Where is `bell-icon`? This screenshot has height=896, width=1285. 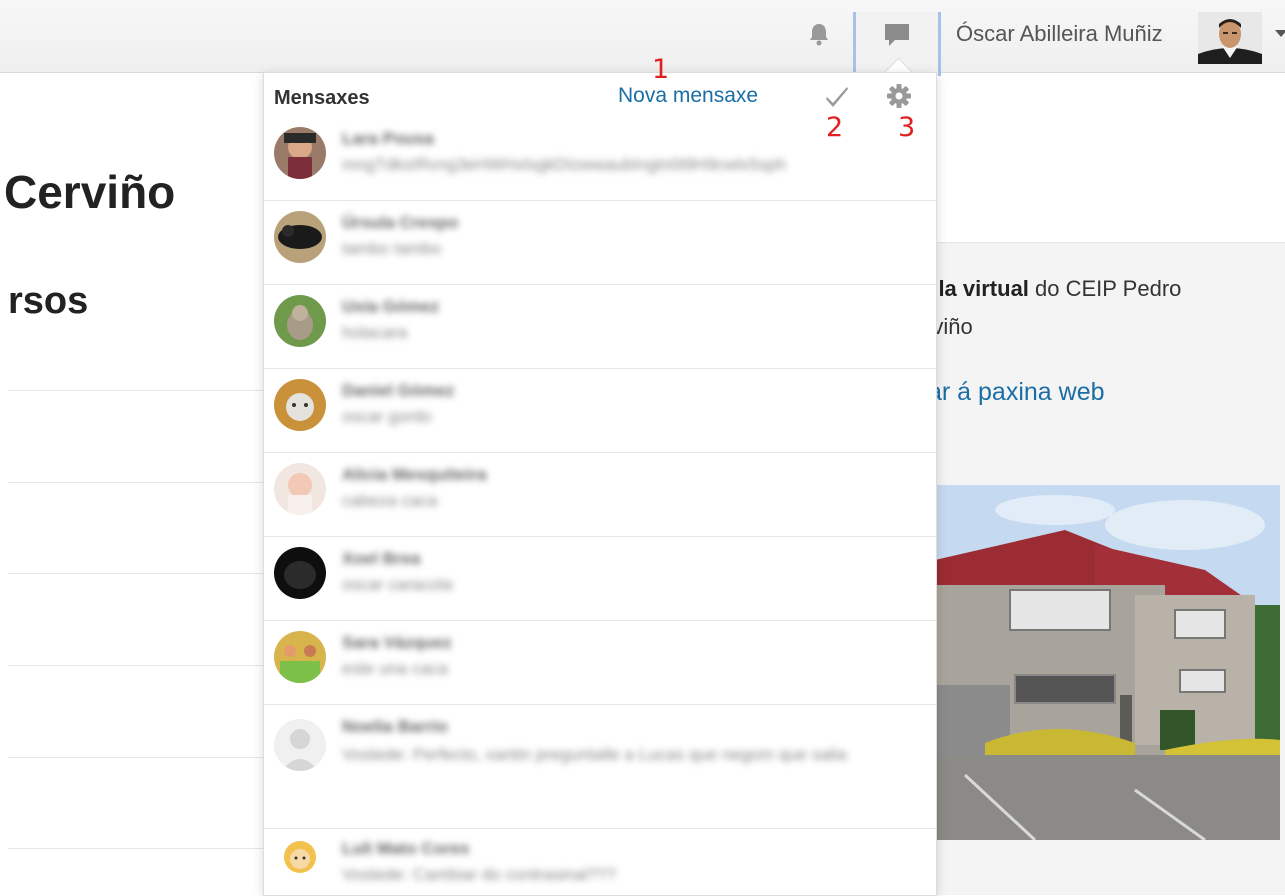
bell-icon is located at coordinates (819, 34).